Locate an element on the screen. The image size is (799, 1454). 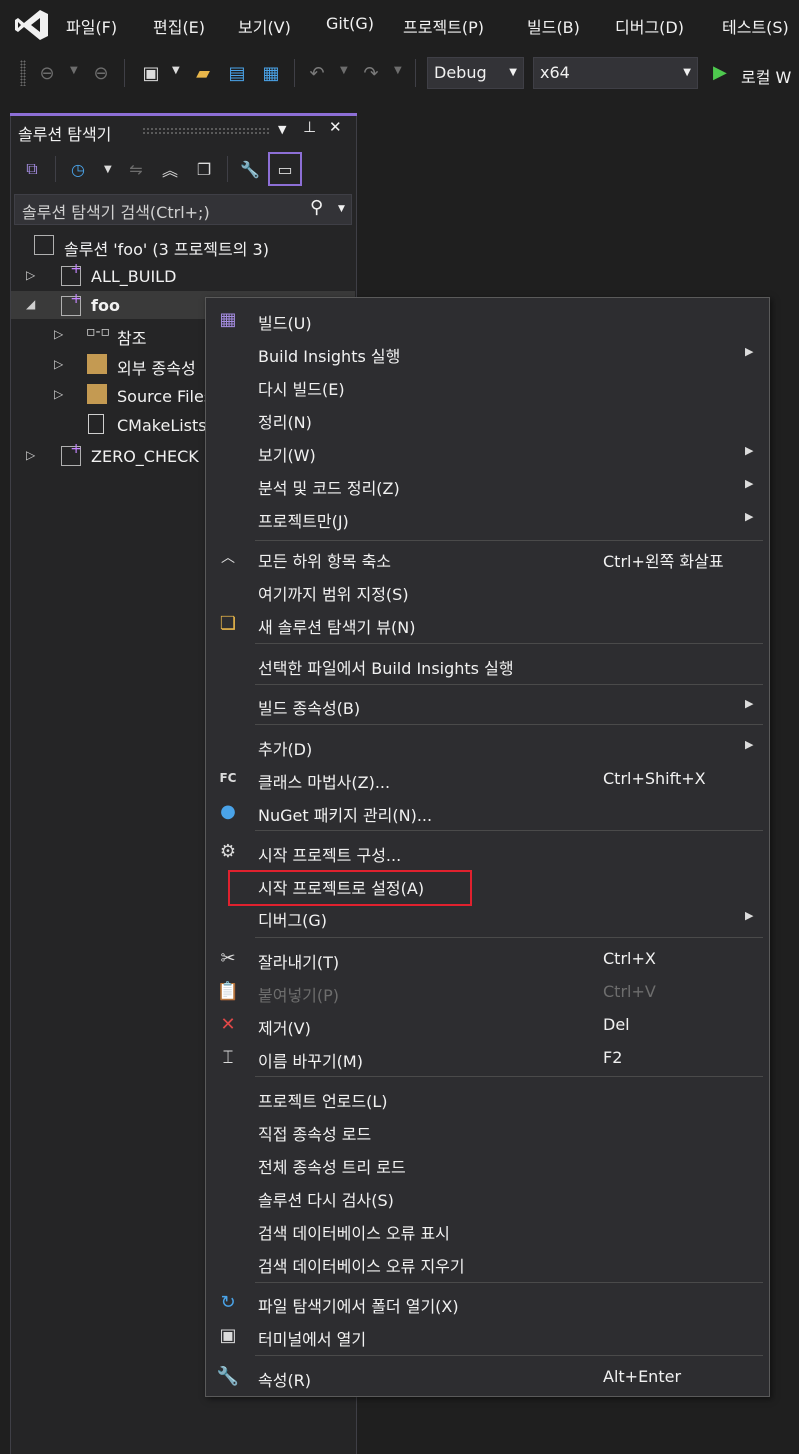
menu-item-show-db-errors: 검색 데이터베이스 오류 표시 is located at coordinates (354, 1232).